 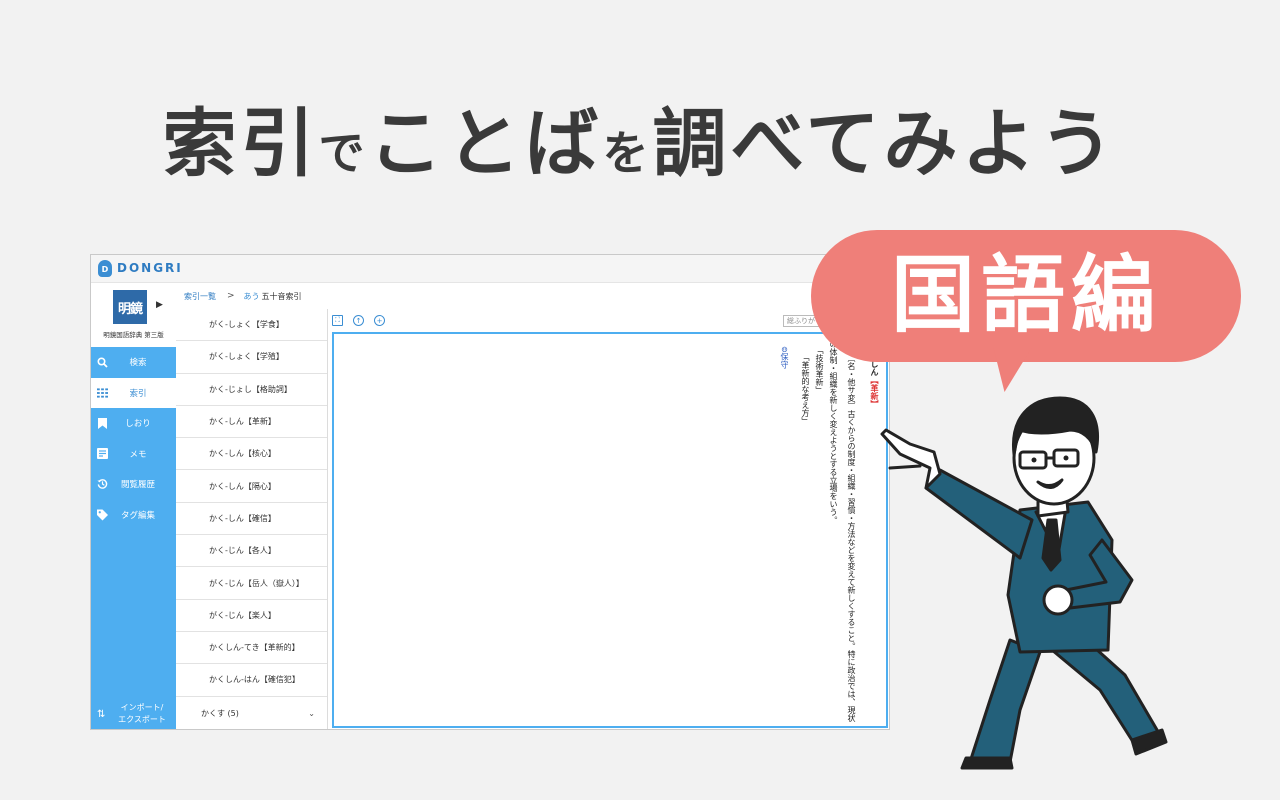 What do you see at coordinates (251, 712) in the screenshot?
I see `index-group-kakusu: かくす (5) ⌄` at bounding box center [251, 712].